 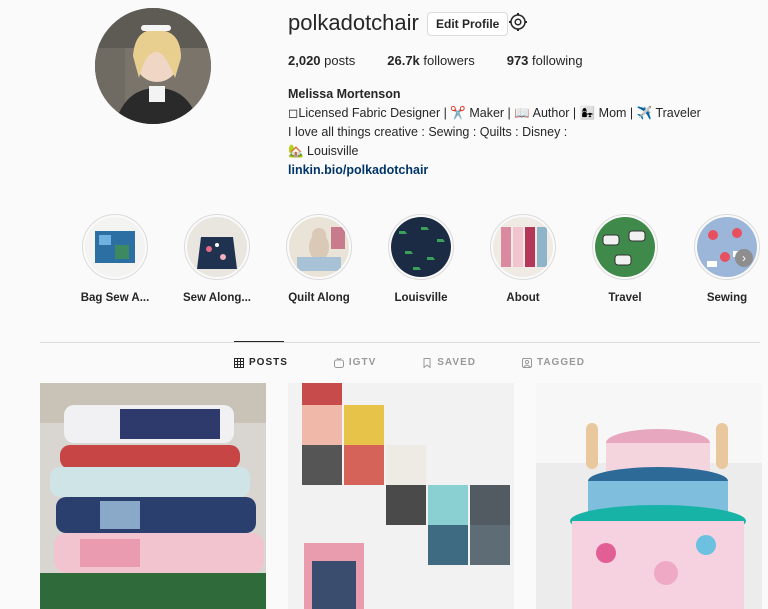 I want to click on followers-stat: 26.7k followers, so click(x=430, y=60).